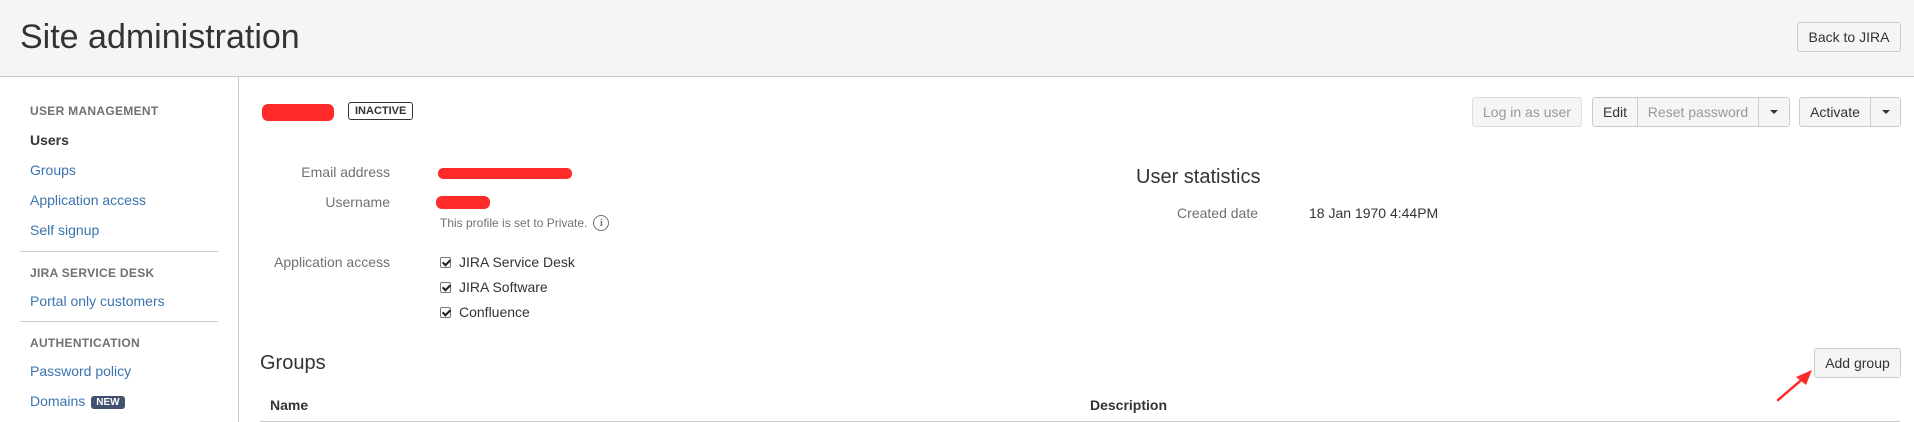 The height and width of the screenshot is (422, 1914). I want to click on more-actions-dropdown, so click(1774, 112).